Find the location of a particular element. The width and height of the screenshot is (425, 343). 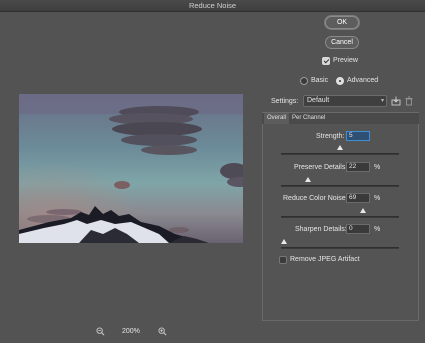

strength-label: Strength: is located at coordinates (330, 136).